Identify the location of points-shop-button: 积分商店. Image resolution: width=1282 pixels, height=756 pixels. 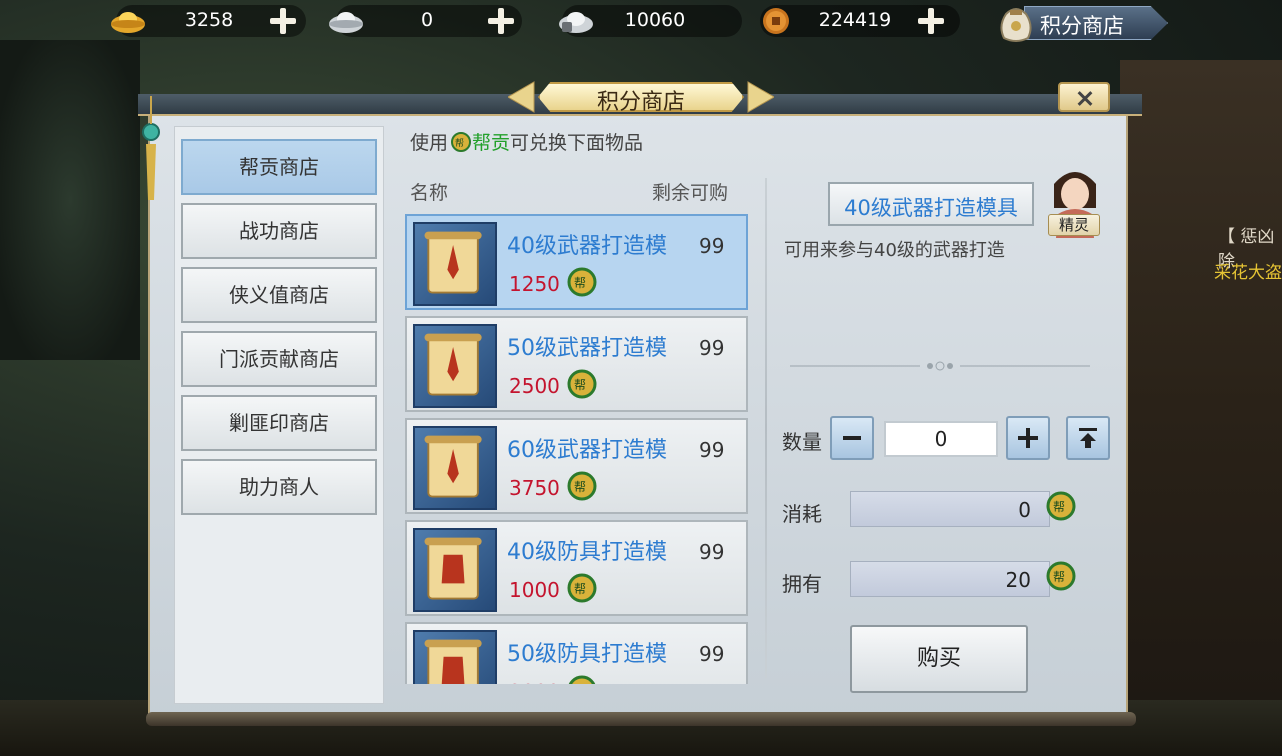
(1084, 22).